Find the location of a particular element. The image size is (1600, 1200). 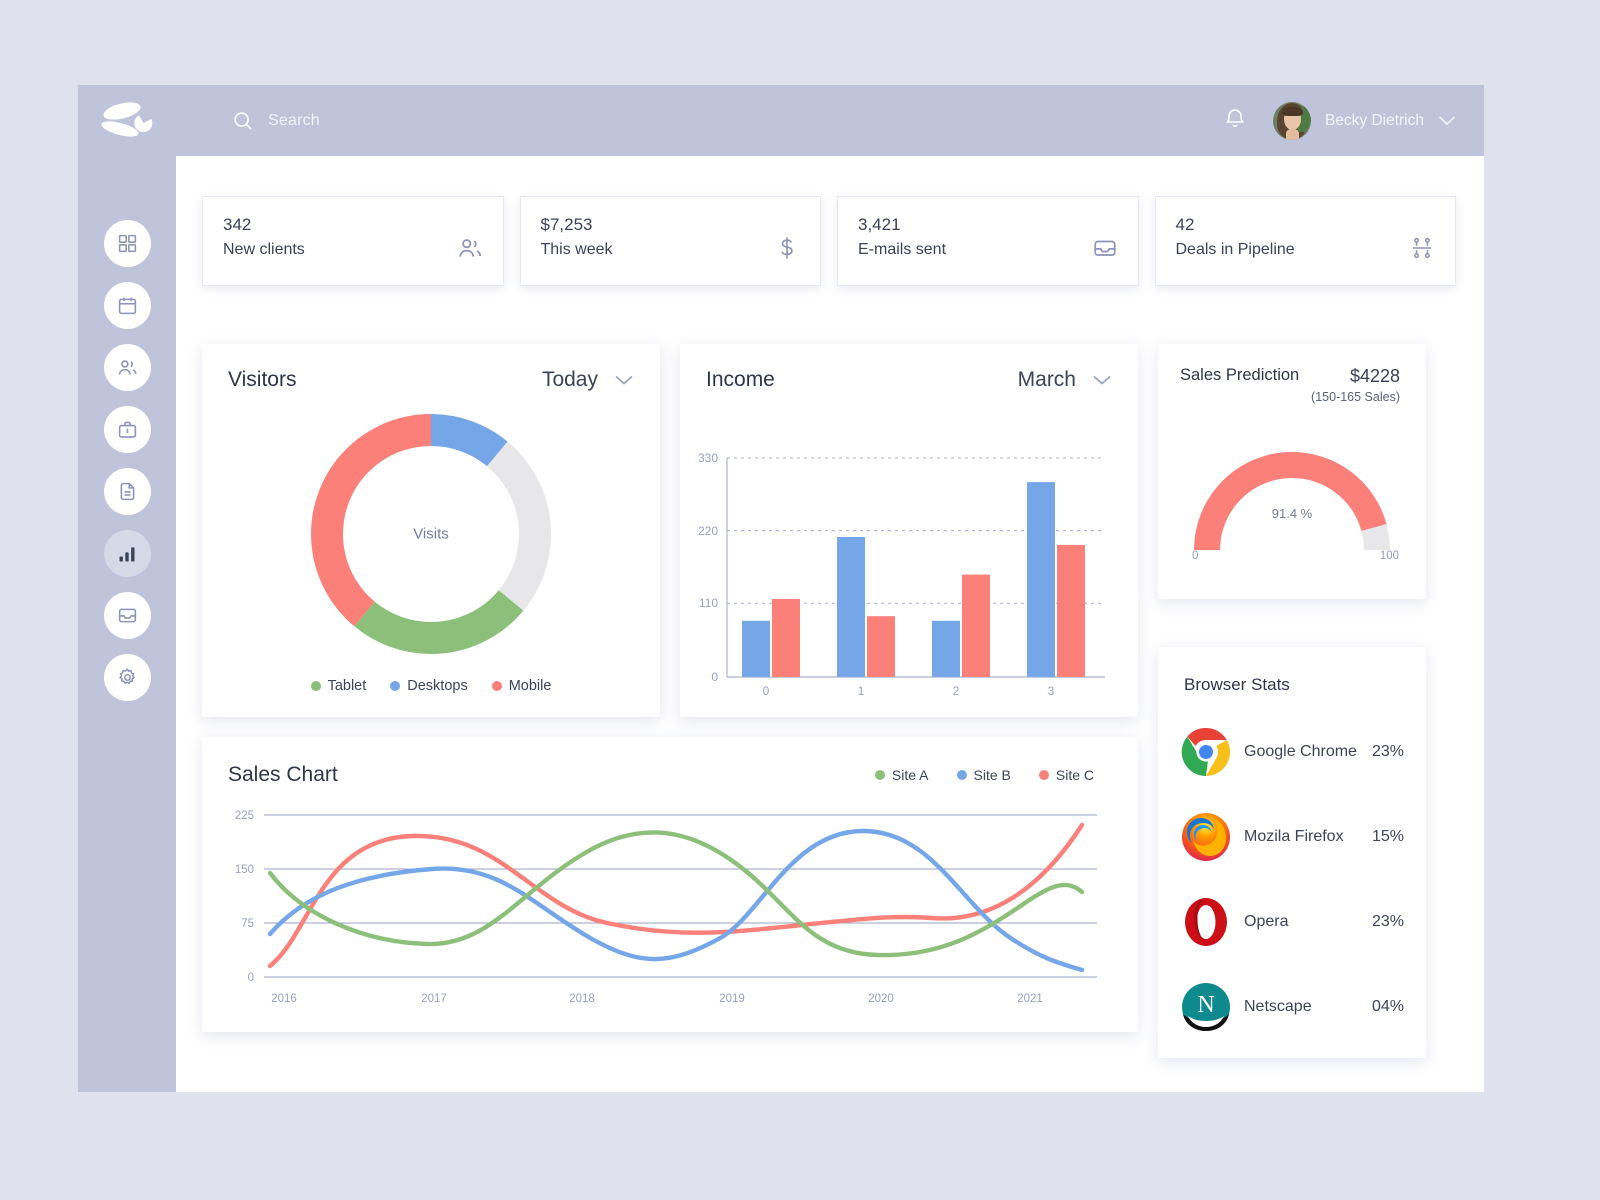

legend-dot-desktops is located at coordinates (395, 686).